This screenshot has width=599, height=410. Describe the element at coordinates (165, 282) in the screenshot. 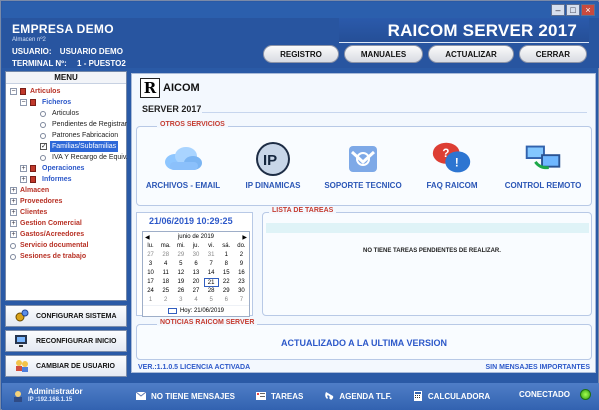

I see `calendar-day: 18` at that location.